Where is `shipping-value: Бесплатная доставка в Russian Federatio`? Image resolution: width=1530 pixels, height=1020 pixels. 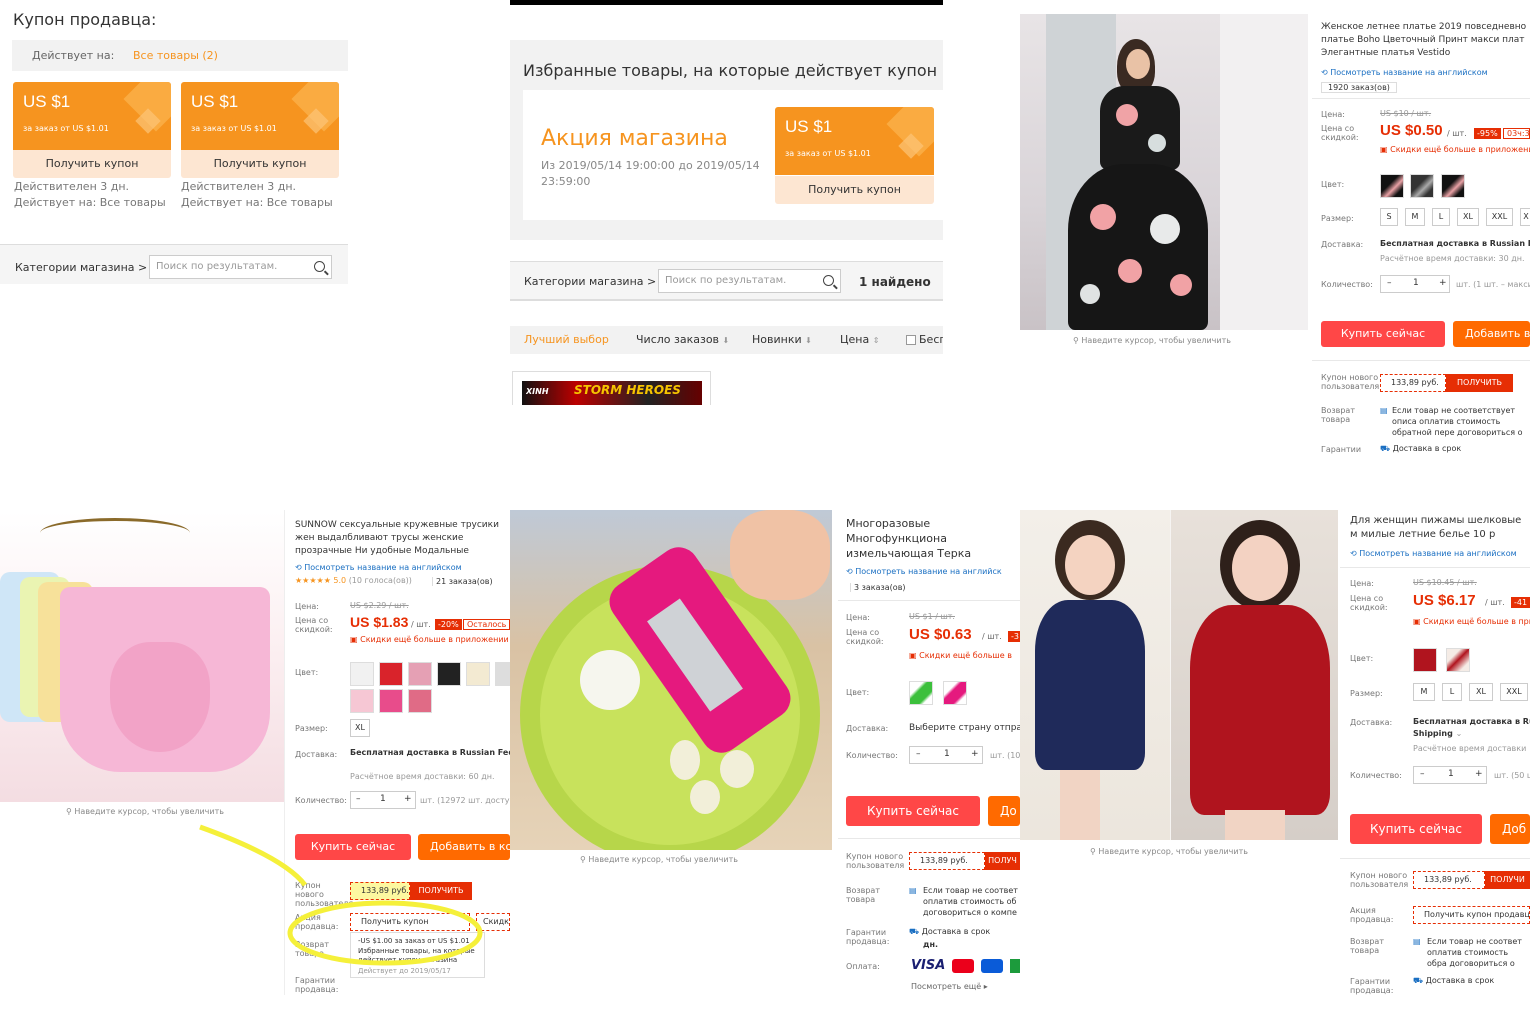
shipping-value: Бесплатная доставка в Russian Federatio is located at coordinates (430, 752).